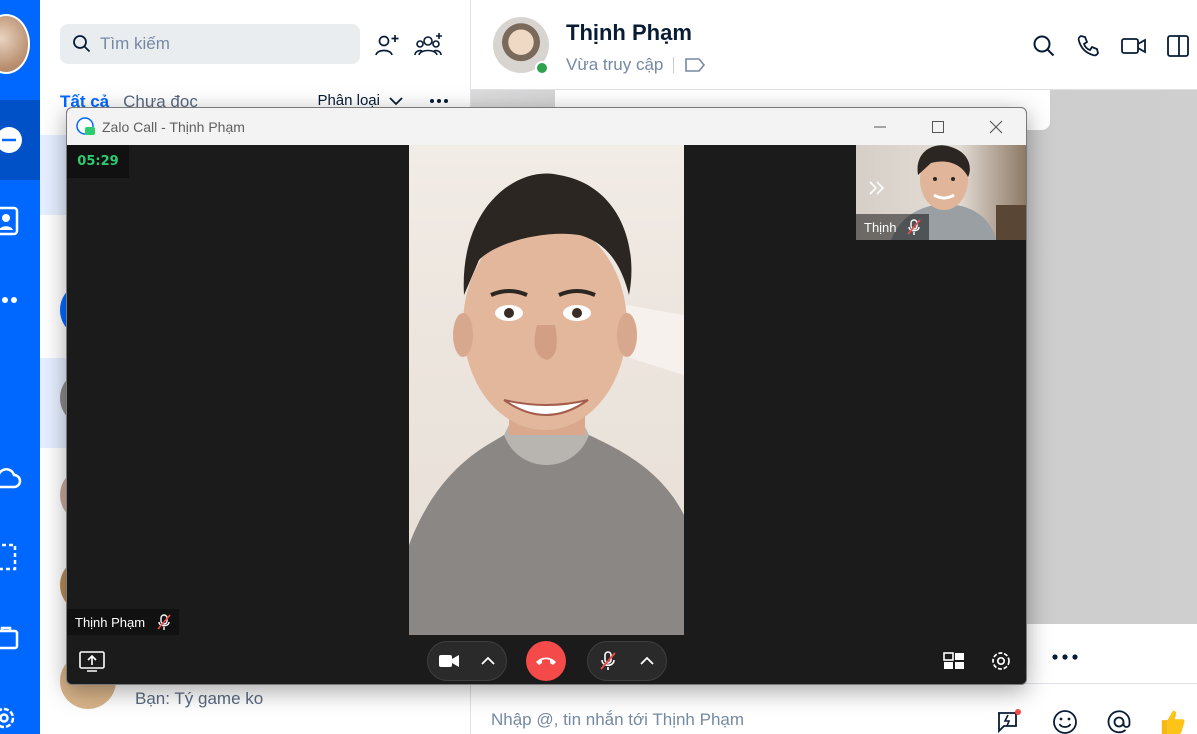 This screenshot has width=1197, height=734. Describe the element at coordinates (98, 161) in the screenshot. I see `call-timer: 05:29` at that location.